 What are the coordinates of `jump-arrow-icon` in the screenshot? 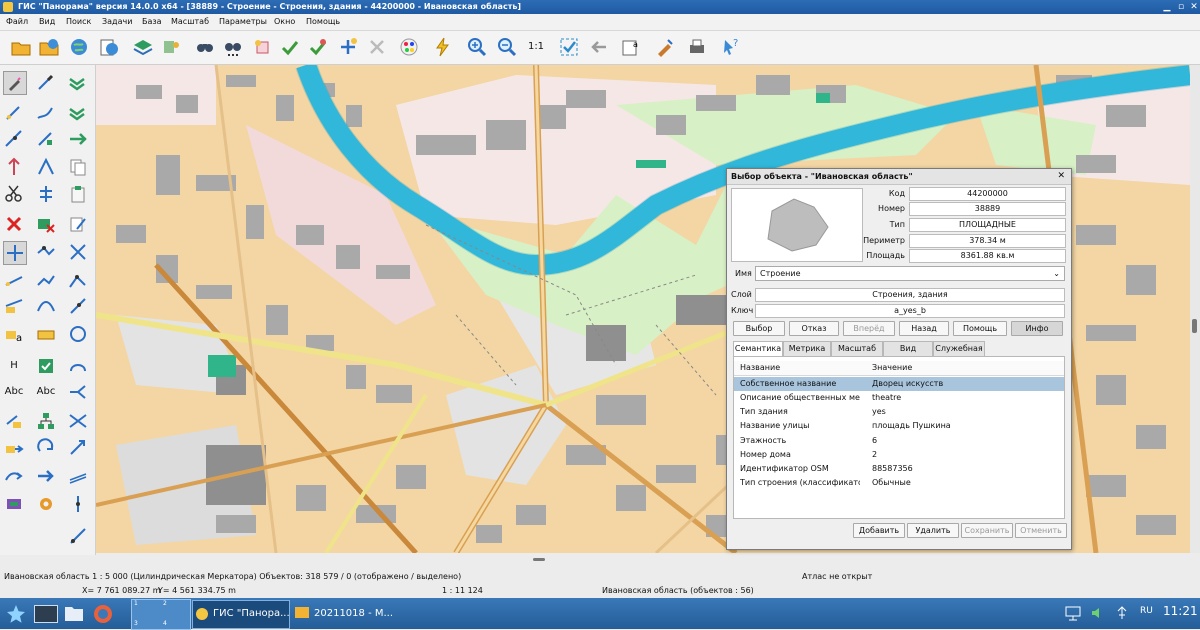 It's located at (14, 476).